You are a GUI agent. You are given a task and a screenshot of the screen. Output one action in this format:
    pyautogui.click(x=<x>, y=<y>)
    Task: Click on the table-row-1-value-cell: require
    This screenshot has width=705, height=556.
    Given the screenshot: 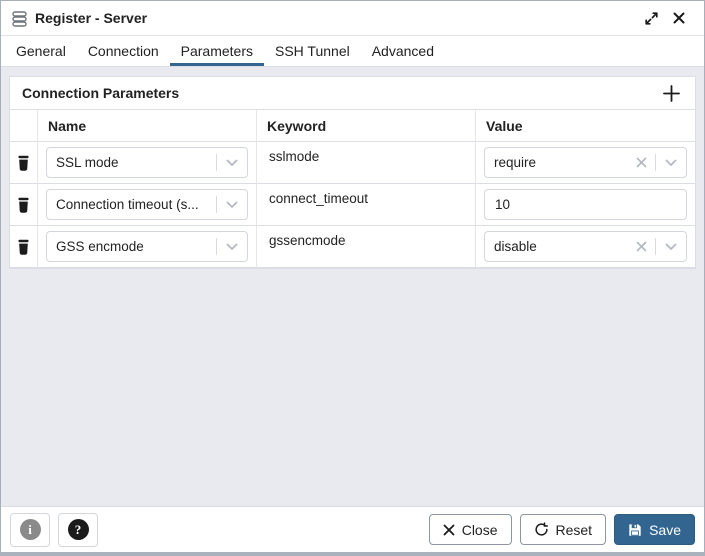 What is the action you would take?
    pyautogui.click(x=585, y=163)
    